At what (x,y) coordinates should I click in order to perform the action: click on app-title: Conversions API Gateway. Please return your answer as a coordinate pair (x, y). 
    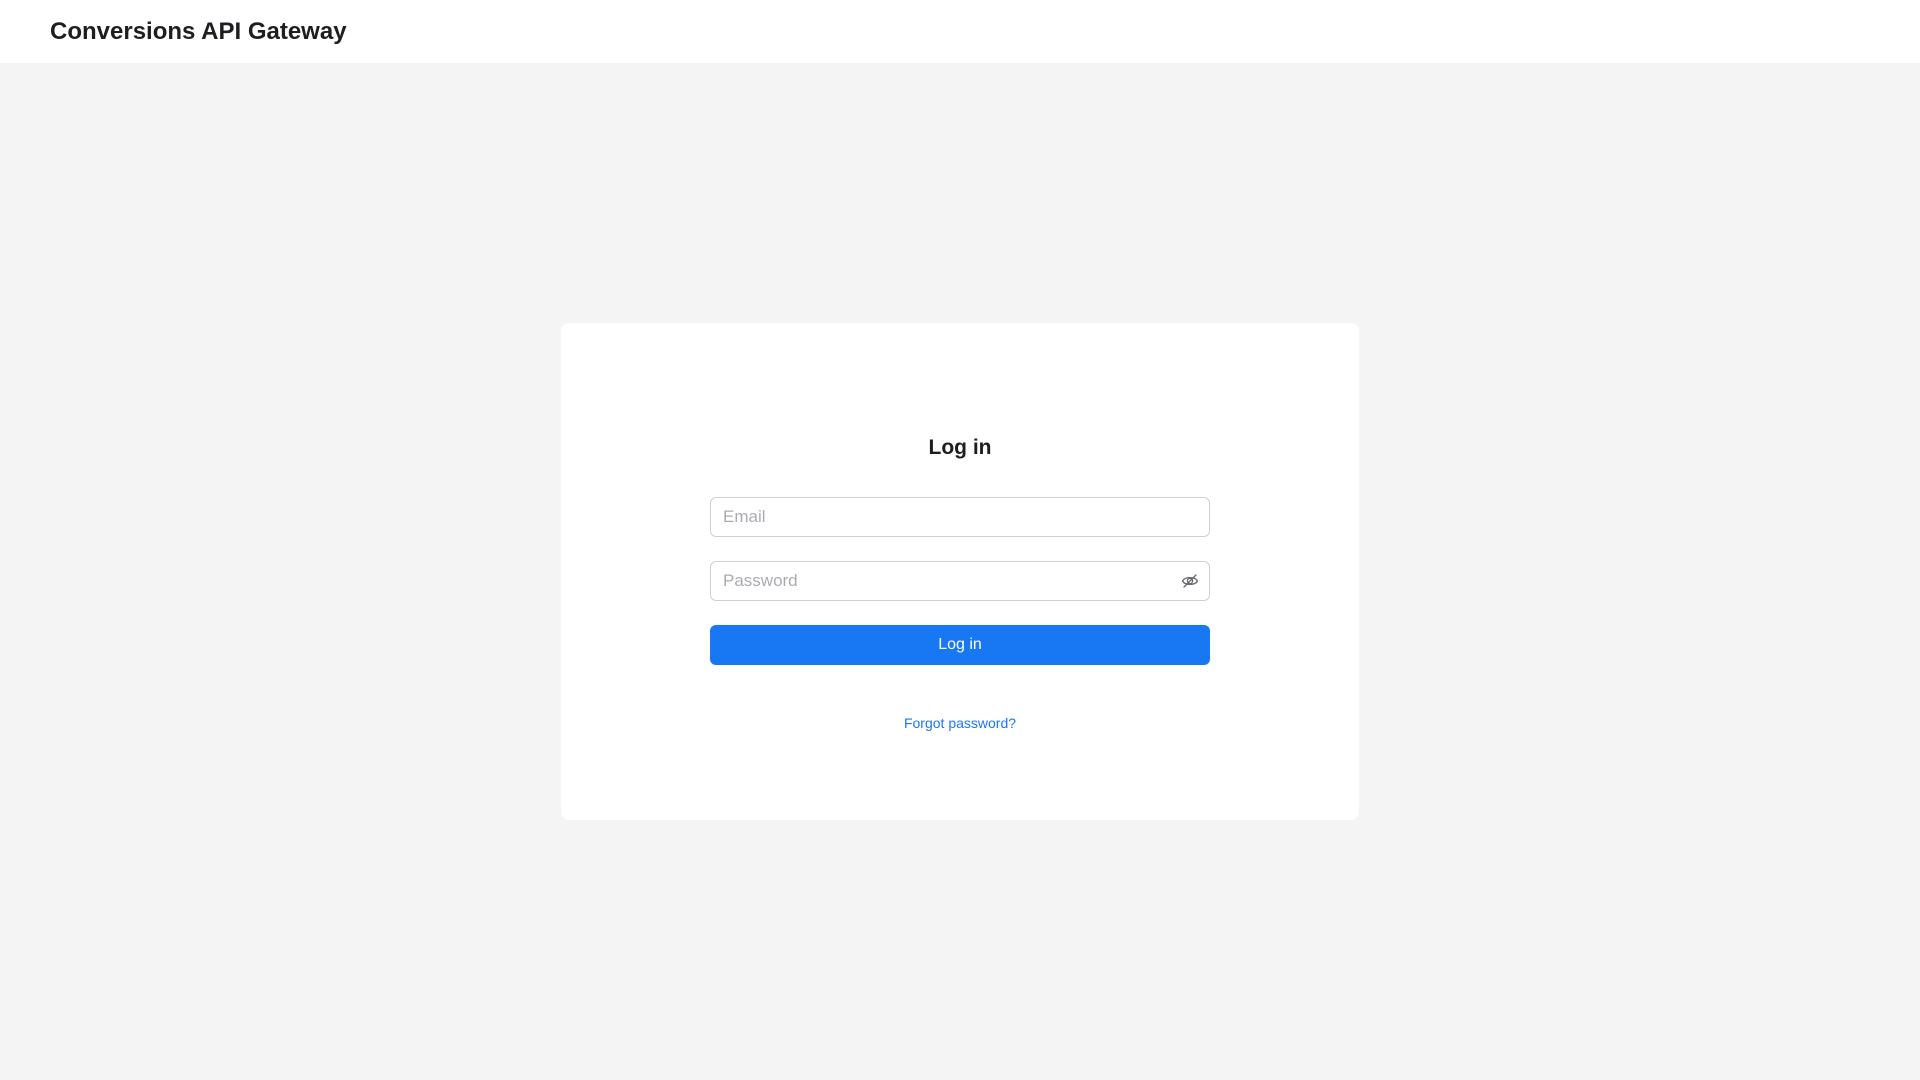
    Looking at the image, I should click on (198, 31).